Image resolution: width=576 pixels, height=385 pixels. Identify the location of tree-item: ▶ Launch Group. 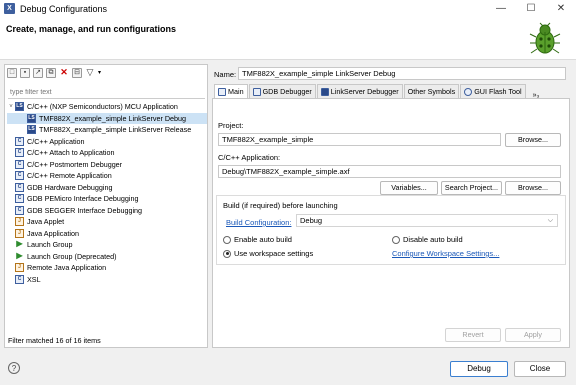
(107, 245).